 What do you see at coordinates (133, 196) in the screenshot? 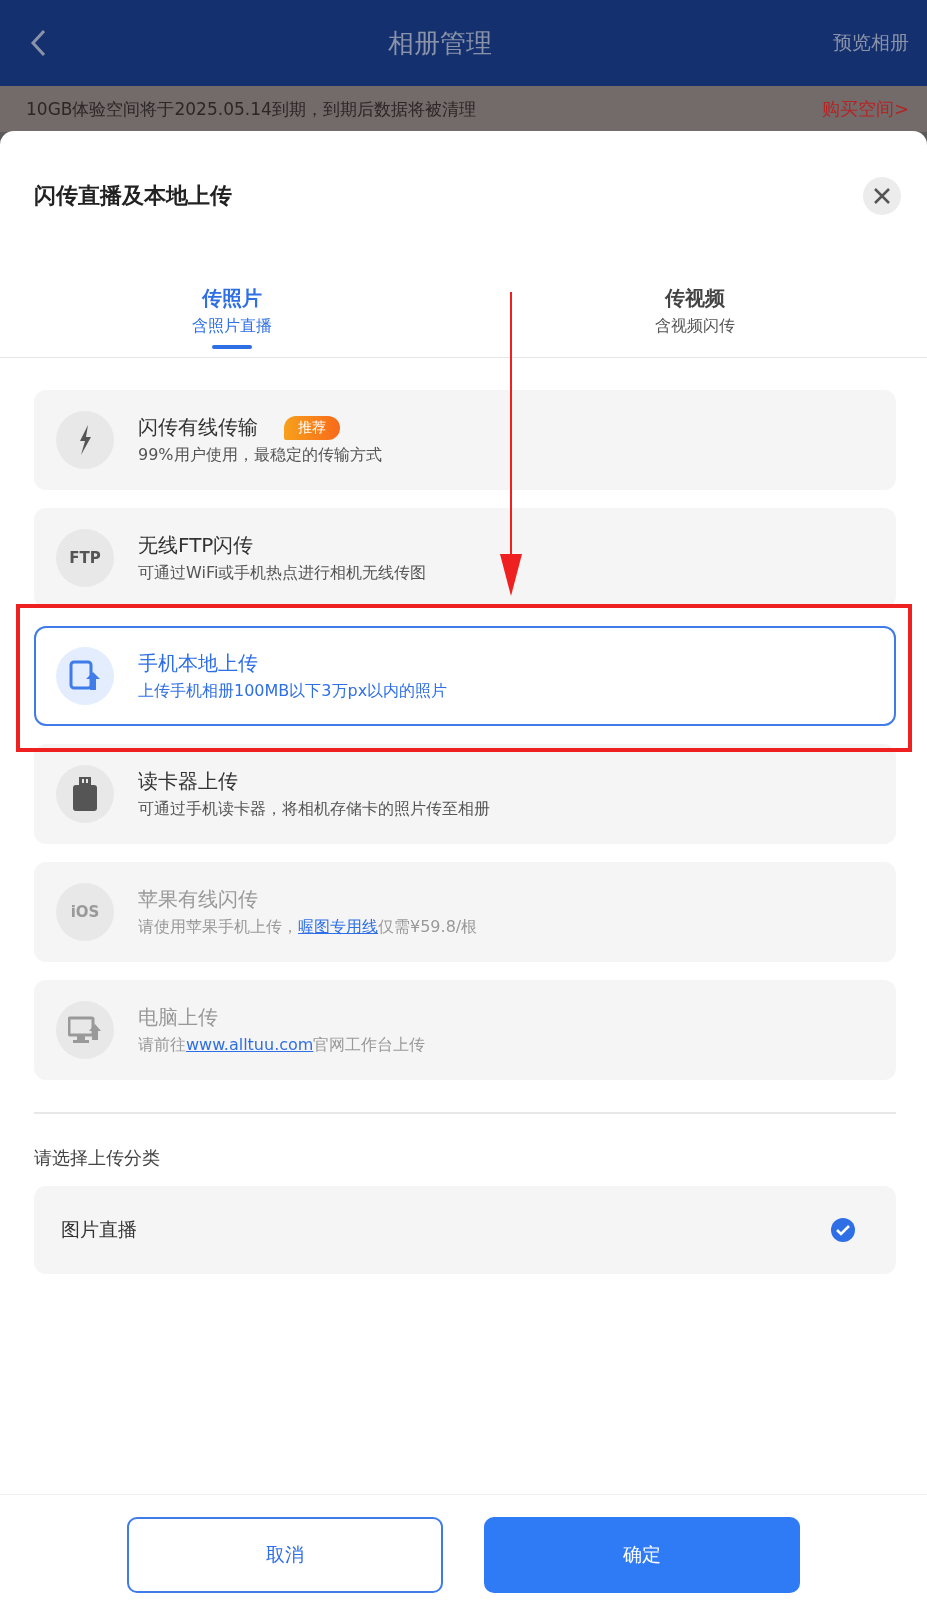
I see `sheet-title: 闪传直播及本地上传` at bounding box center [133, 196].